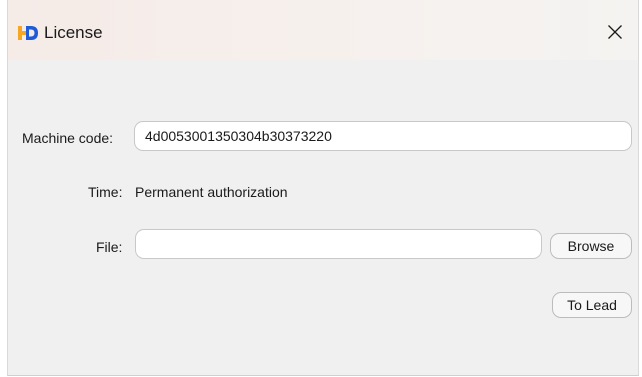 The width and height of the screenshot is (642, 377). I want to click on close-button, so click(615, 32).